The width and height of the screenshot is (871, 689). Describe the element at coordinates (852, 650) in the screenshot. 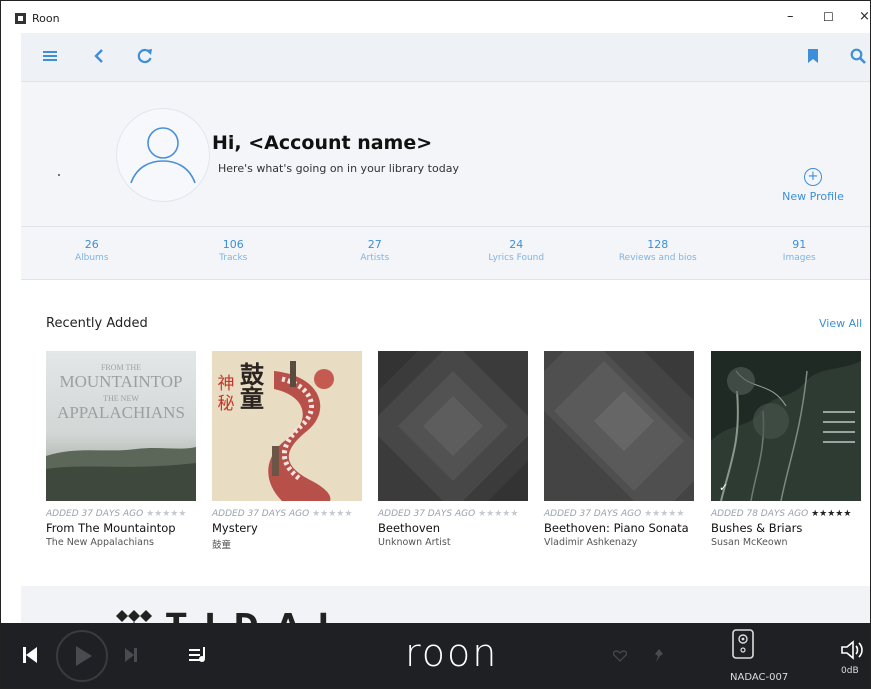

I see `volume-icon` at that location.